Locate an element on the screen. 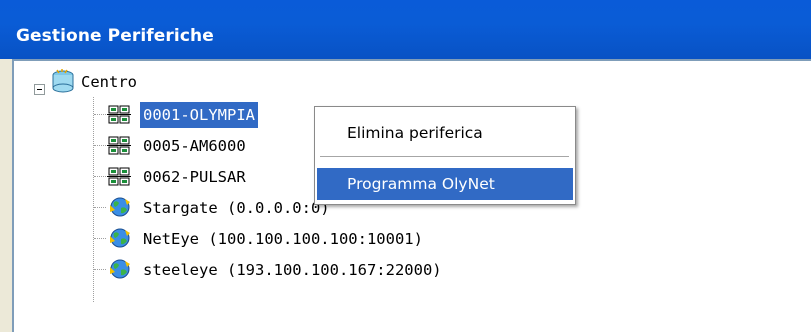 Image resolution: width=811 pixels, height=332 pixels. database-icon is located at coordinates (63, 81).